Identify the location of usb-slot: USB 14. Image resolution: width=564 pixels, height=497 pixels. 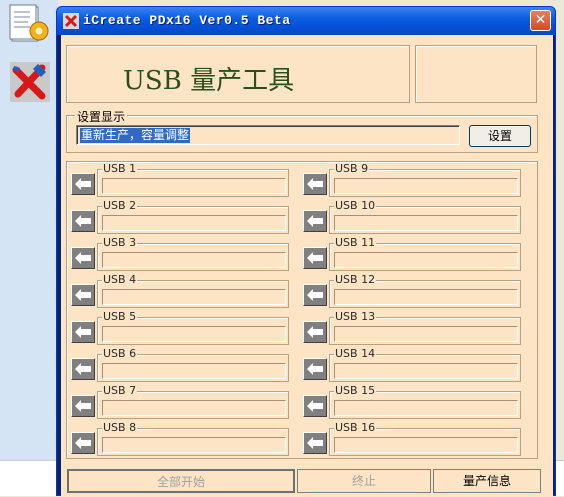
(414, 365).